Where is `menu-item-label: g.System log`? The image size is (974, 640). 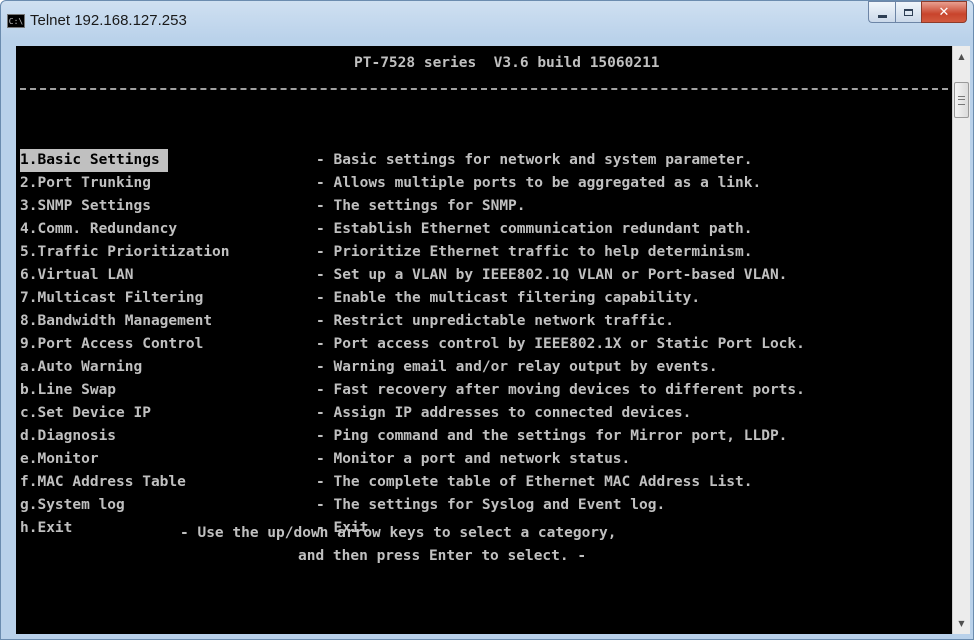 menu-item-label: g.System log is located at coordinates (72, 505).